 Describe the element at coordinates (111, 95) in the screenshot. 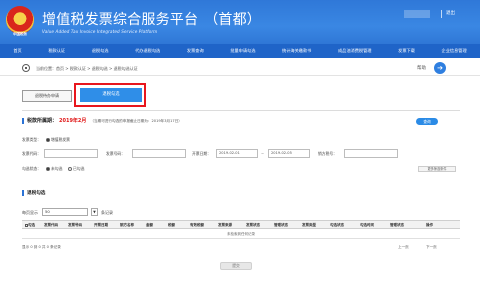

I see `tab-refund-select: 退税勾选` at that location.